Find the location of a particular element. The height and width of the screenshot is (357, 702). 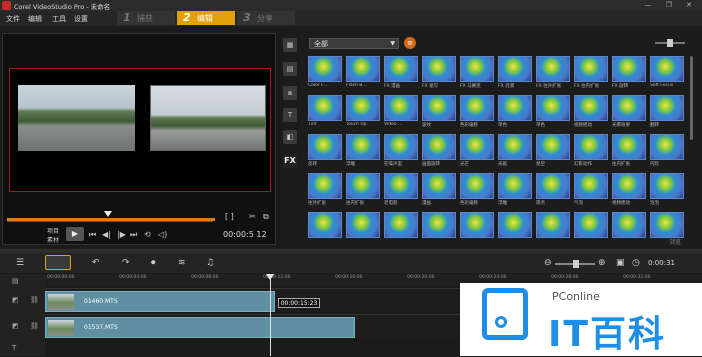

menu-tools: 工具 is located at coordinates (59, 19).